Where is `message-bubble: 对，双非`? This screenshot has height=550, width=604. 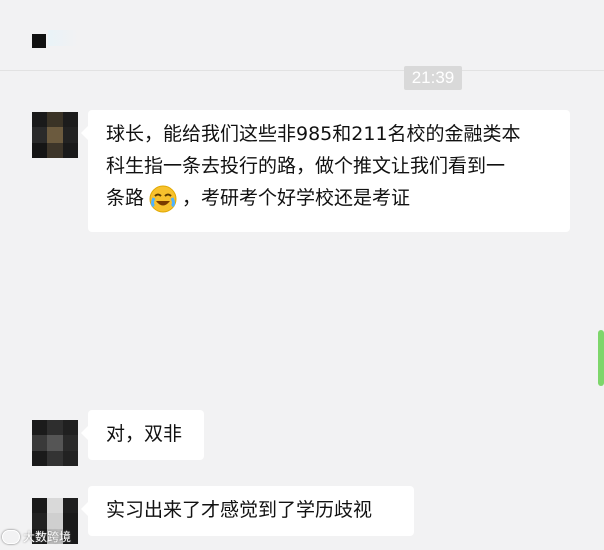 message-bubble: 对，双非 is located at coordinates (142, 435).